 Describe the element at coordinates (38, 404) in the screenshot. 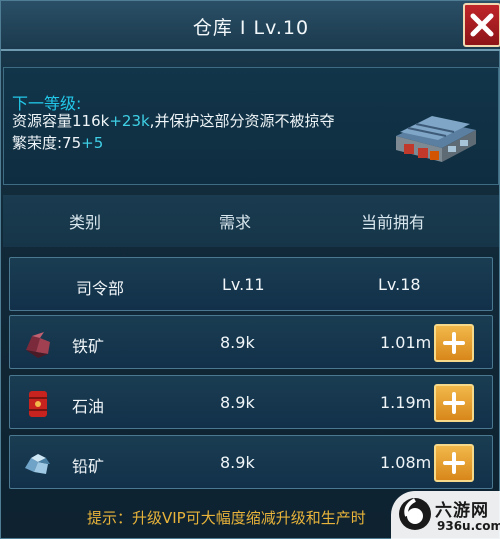

I see `oil-barrel-icon` at that location.